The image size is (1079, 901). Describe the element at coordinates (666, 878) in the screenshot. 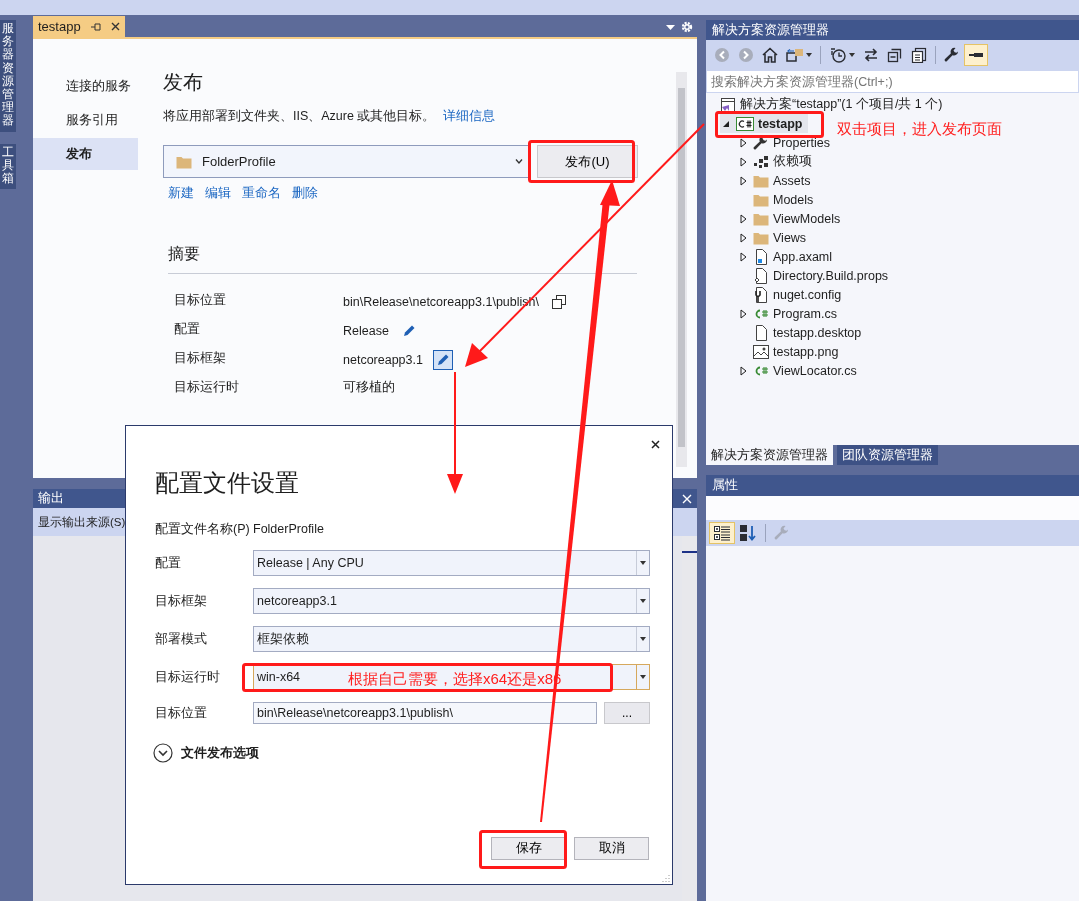

I see `resize-grip-icon` at that location.